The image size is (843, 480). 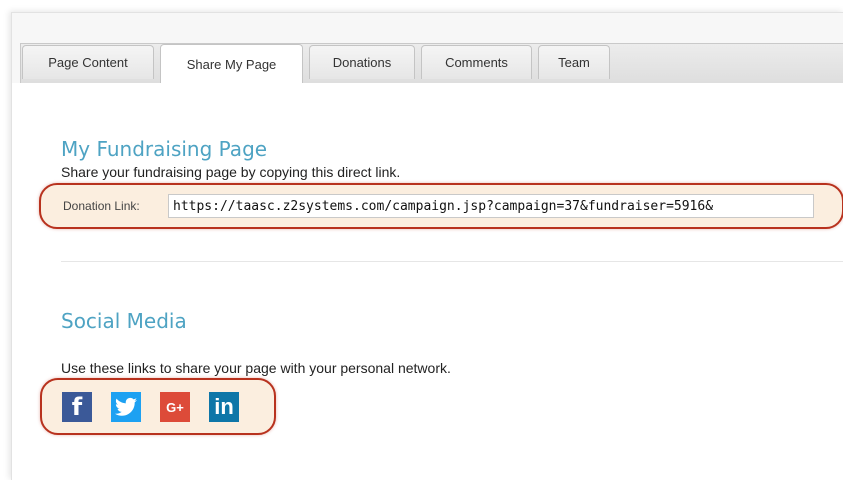 I want to click on social-buttons: f G+ in, so click(x=157, y=407).